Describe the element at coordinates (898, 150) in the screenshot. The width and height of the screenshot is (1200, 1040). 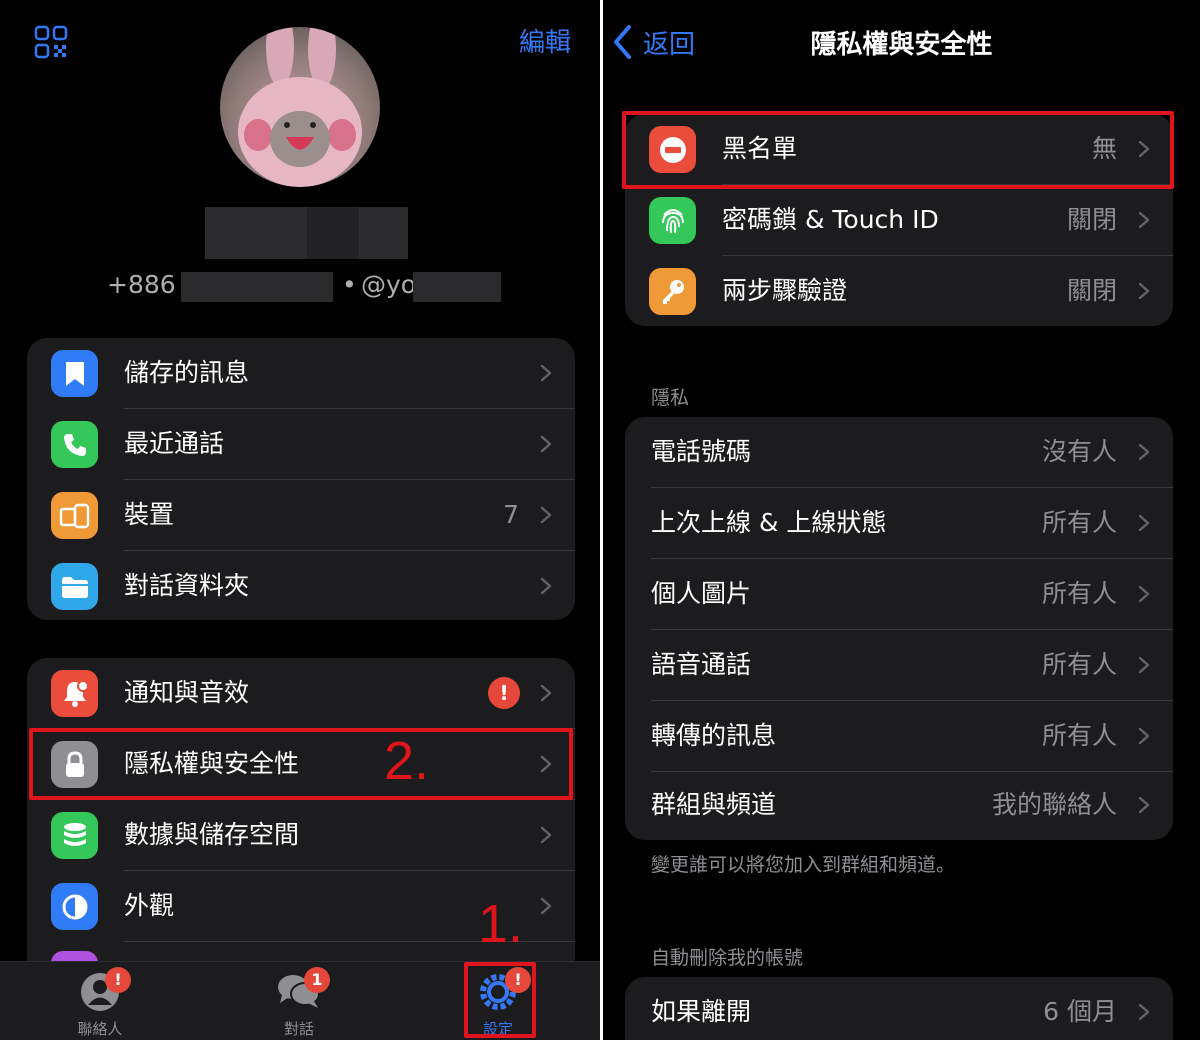
I see `highlight-blocked-row` at that location.